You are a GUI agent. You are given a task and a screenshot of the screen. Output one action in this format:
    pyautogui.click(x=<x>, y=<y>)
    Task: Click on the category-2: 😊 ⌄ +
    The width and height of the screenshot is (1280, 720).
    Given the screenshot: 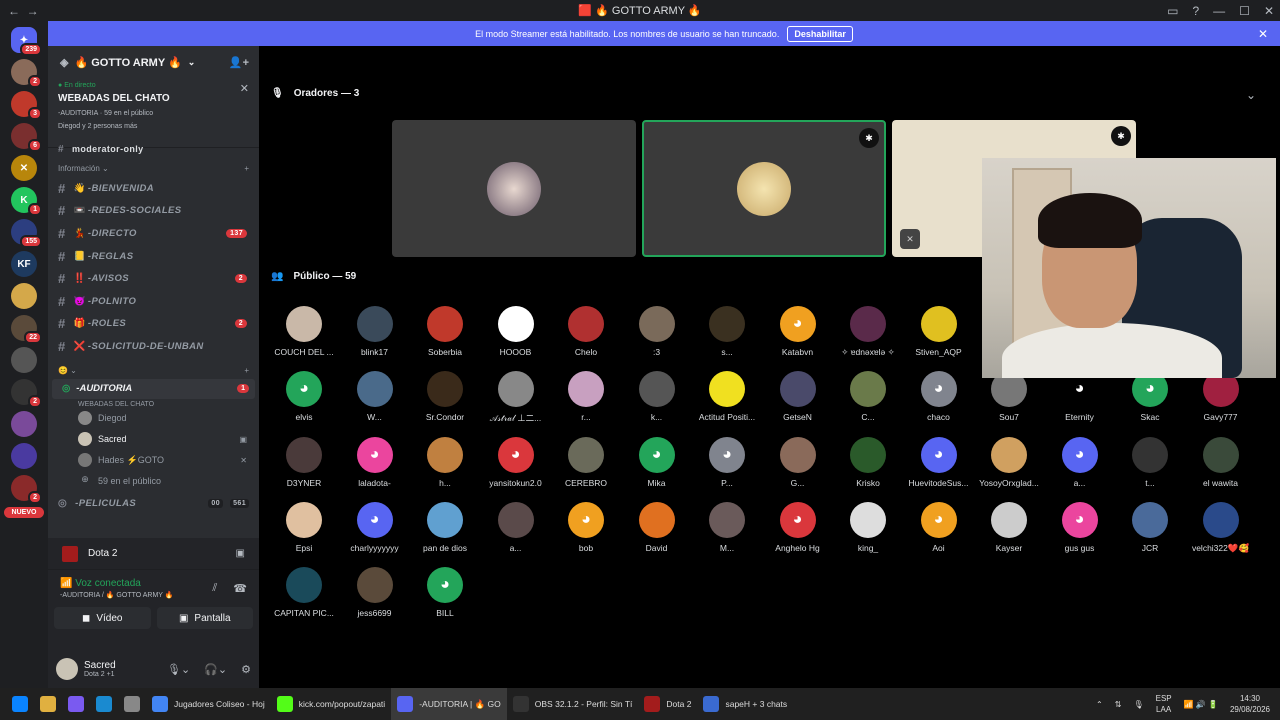 What is the action you would take?
    pyautogui.click(x=153, y=368)
    